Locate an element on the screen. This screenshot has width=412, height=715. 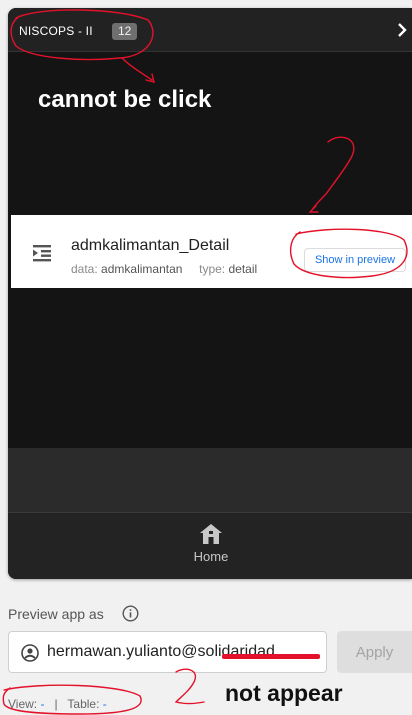
data-label: data: is located at coordinates (84, 269).